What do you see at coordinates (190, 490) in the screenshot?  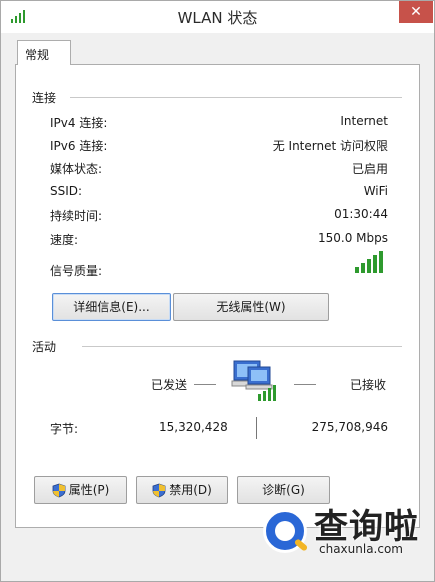 I see `disable-button-label: 禁用(D)` at bounding box center [190, 490].